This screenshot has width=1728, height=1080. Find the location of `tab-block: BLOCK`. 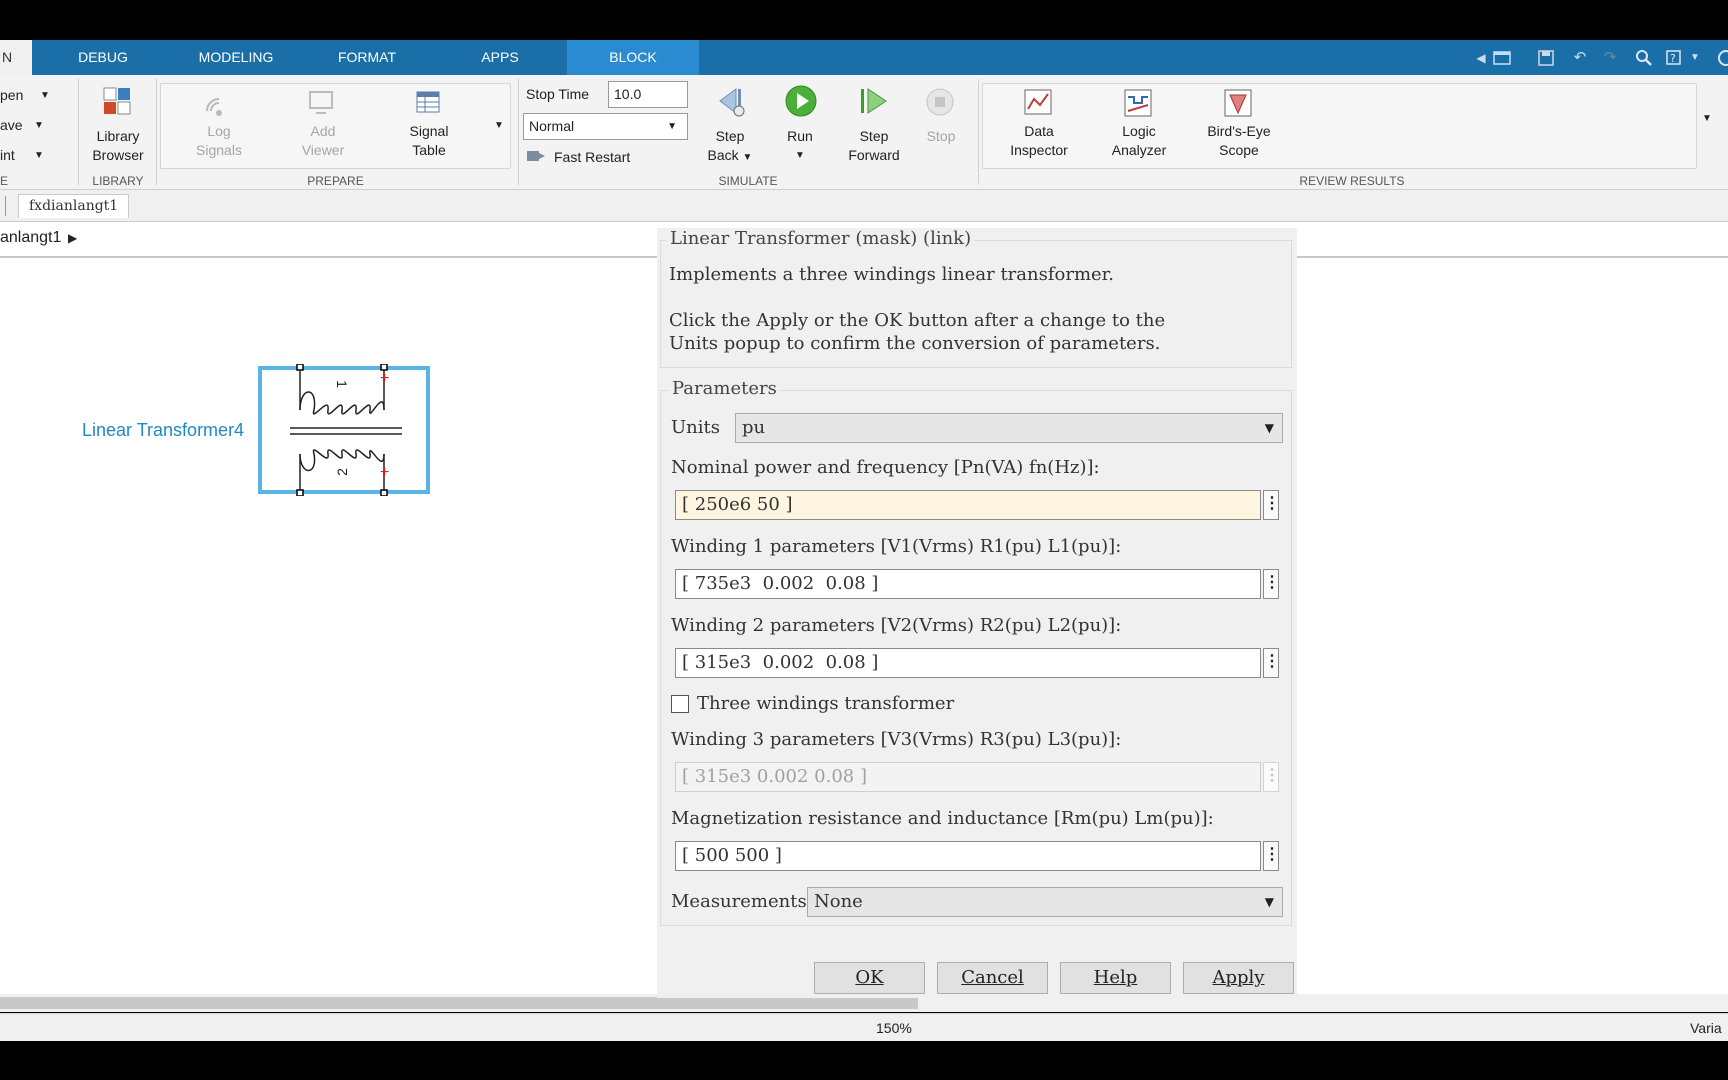

tab-block: BLOCK is located at coordinates (633, 57).